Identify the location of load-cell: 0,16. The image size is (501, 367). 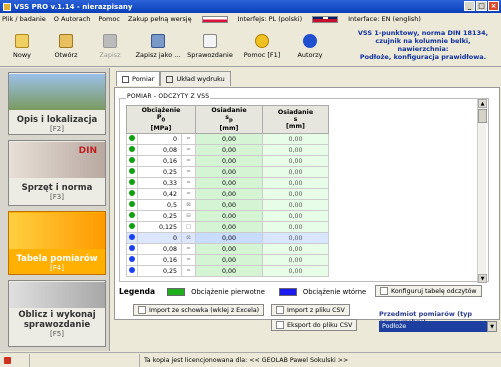
(159, 161).